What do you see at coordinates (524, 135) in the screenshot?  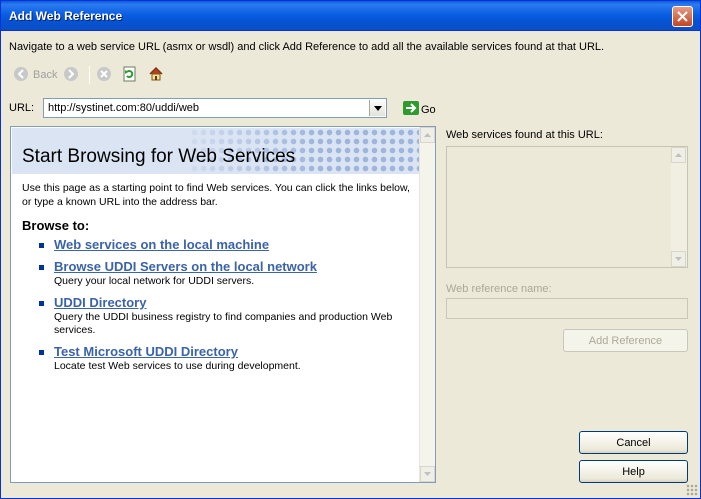 I see `services-found-label: Web services found at this URL:` at bounding box center [524, 135].